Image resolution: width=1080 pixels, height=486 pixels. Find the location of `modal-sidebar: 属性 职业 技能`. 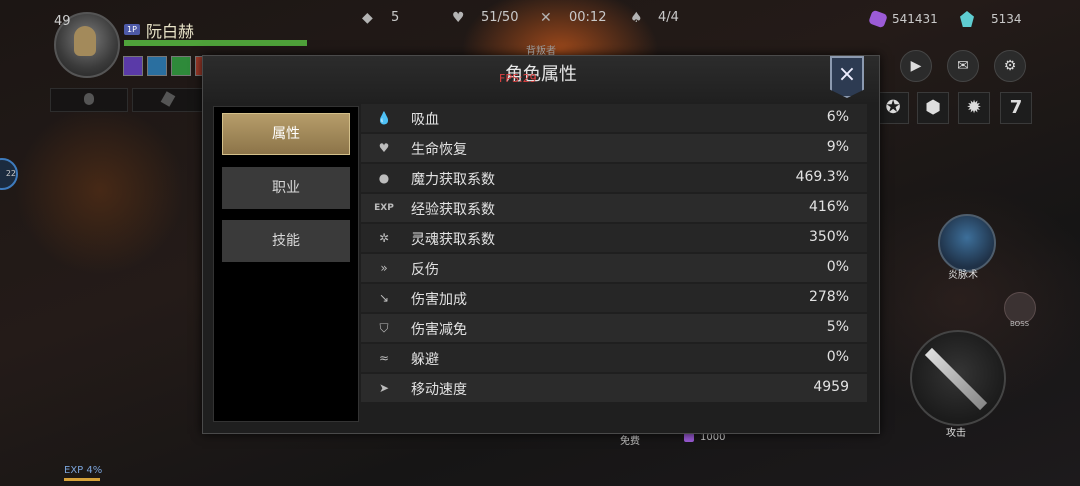

modal-sidebar: 属性 职业 技能 is located at coordinates (286, 264).